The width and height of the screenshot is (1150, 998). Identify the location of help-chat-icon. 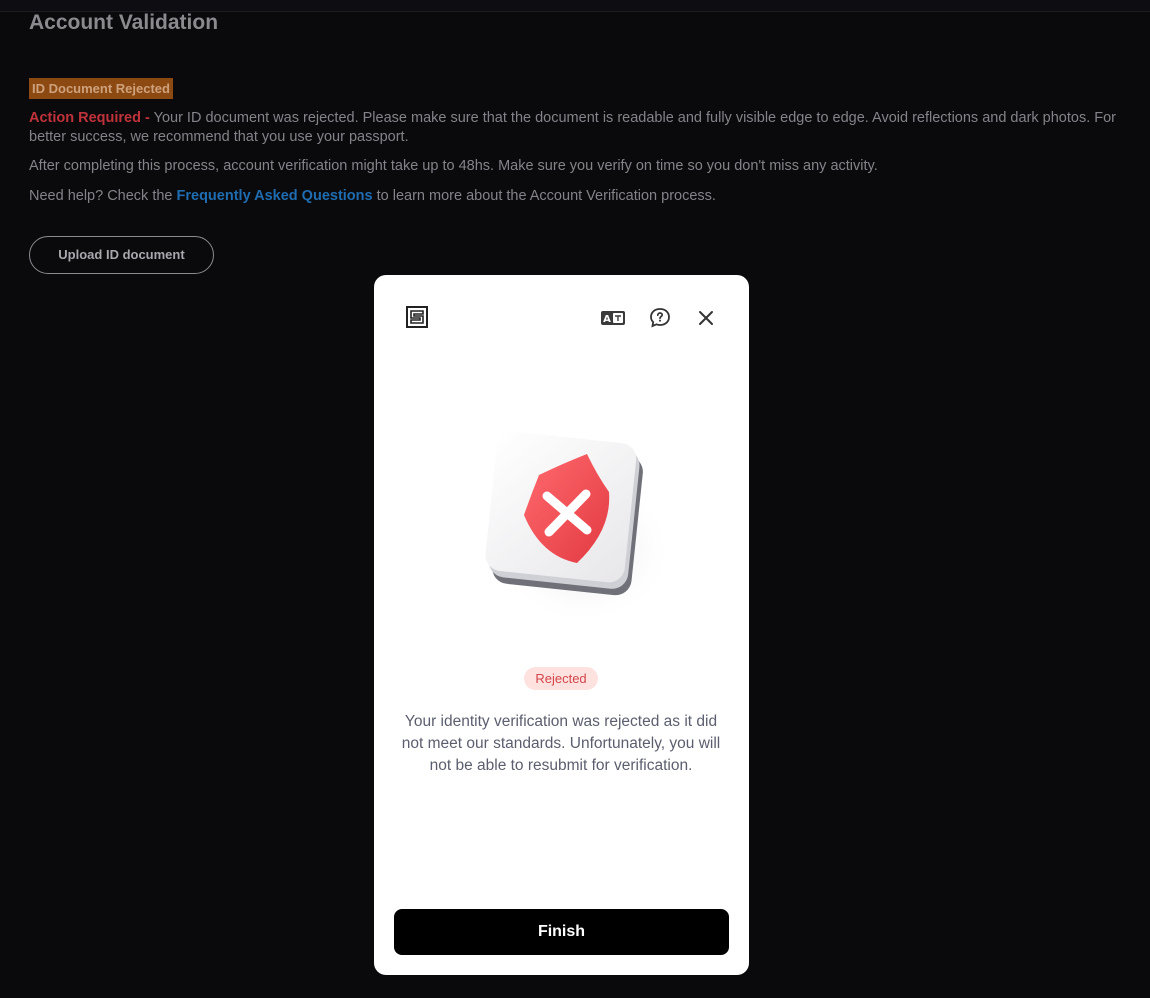
(660, 318).